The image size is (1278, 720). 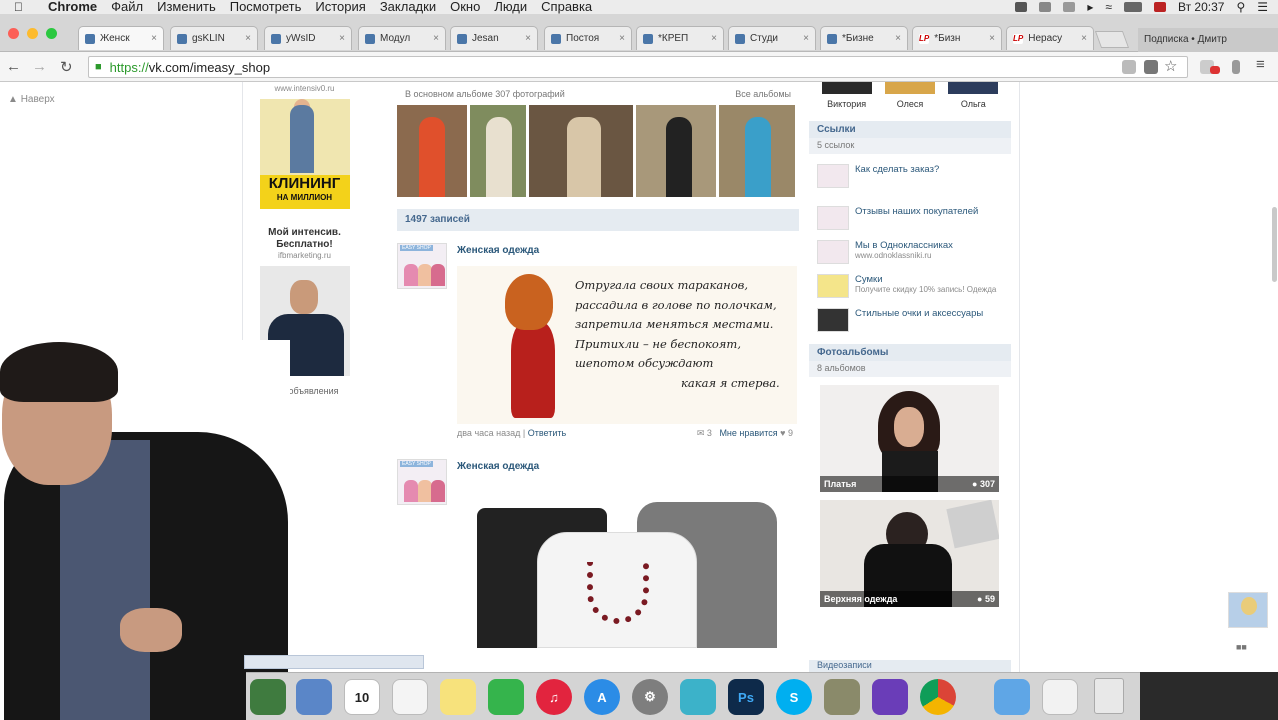 What do you see at coordinates (304, 154) in the screenshot?
I see `cleaning-ad-image: КЛИНИНГ НА МИЛЛИОН` at bounding box center [304, 154].